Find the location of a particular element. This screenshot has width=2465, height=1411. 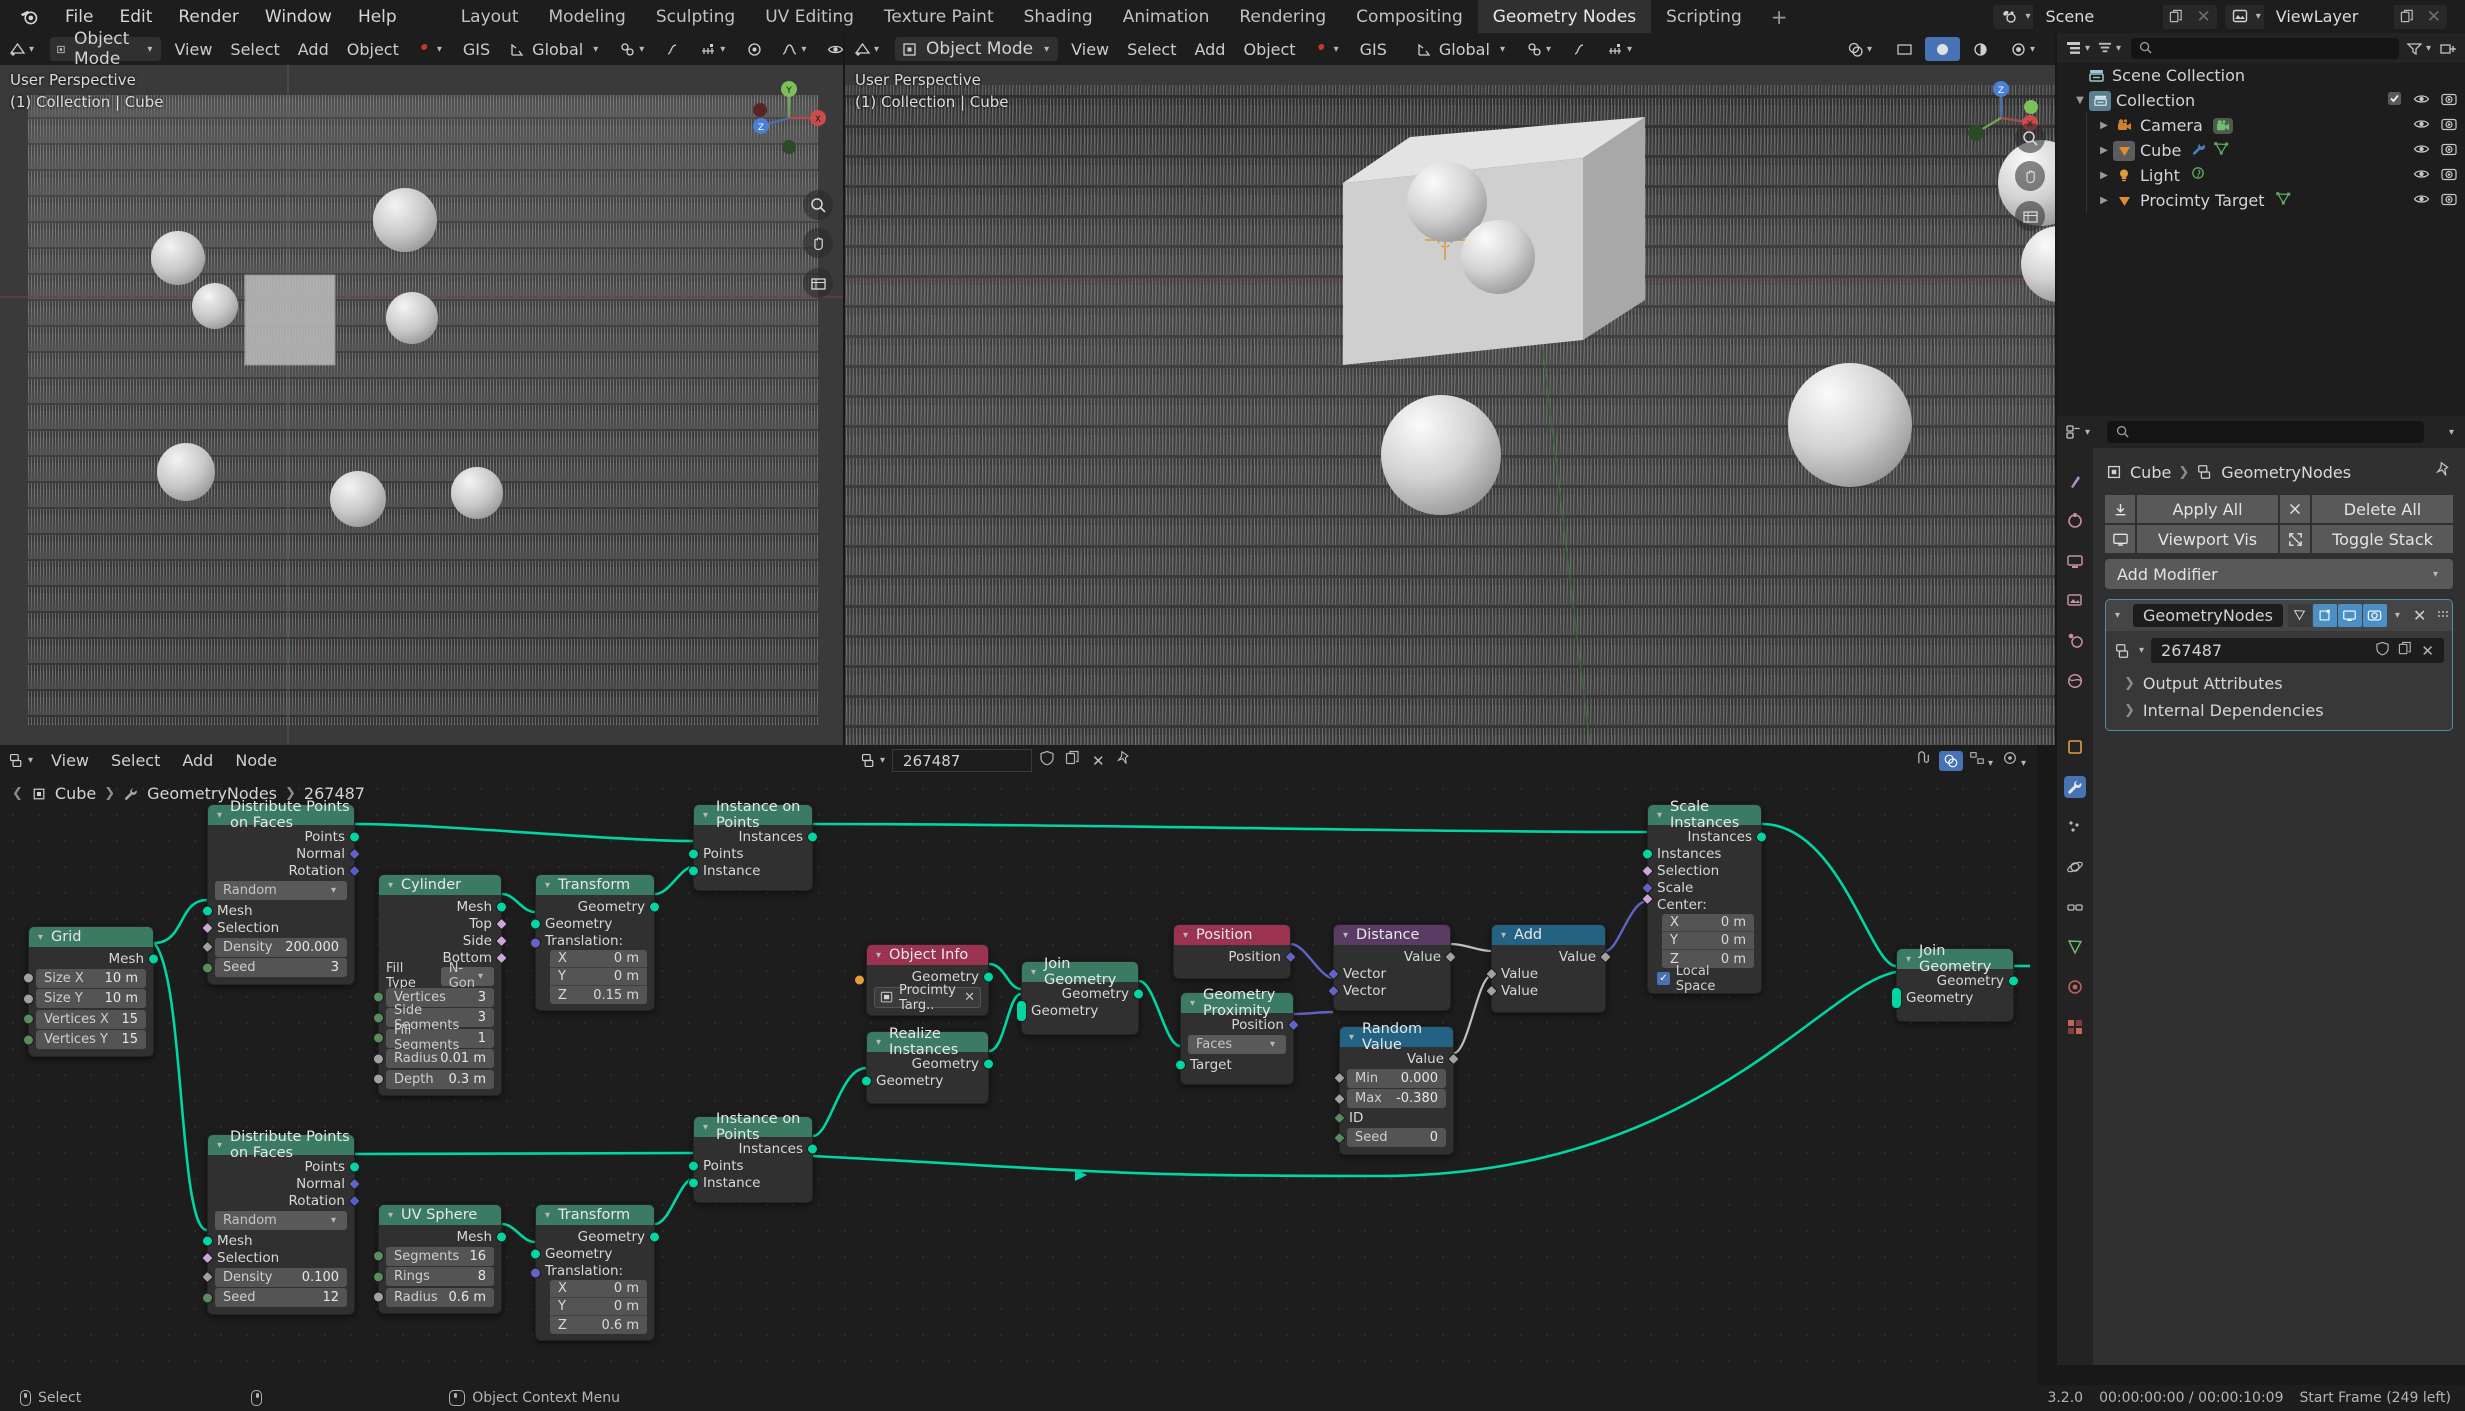

socket-side-segments is located at coordinates (378, 1017).